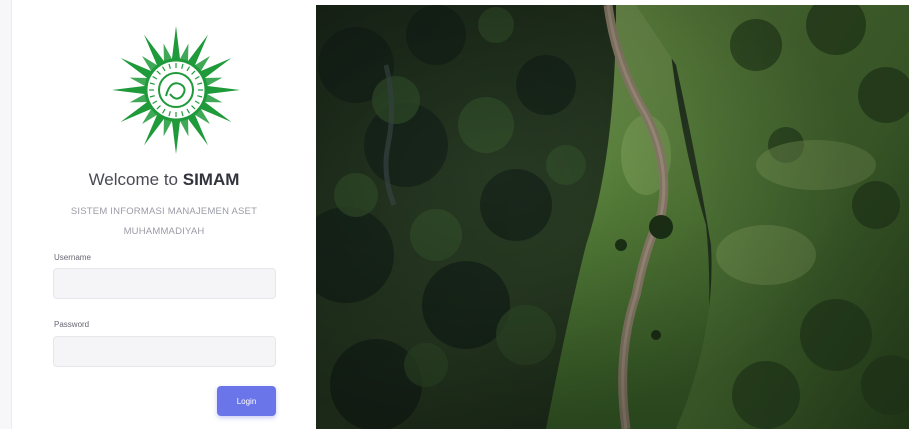 The image size is (909, 429). I want to click on login-button: Login, so click(246, 401).